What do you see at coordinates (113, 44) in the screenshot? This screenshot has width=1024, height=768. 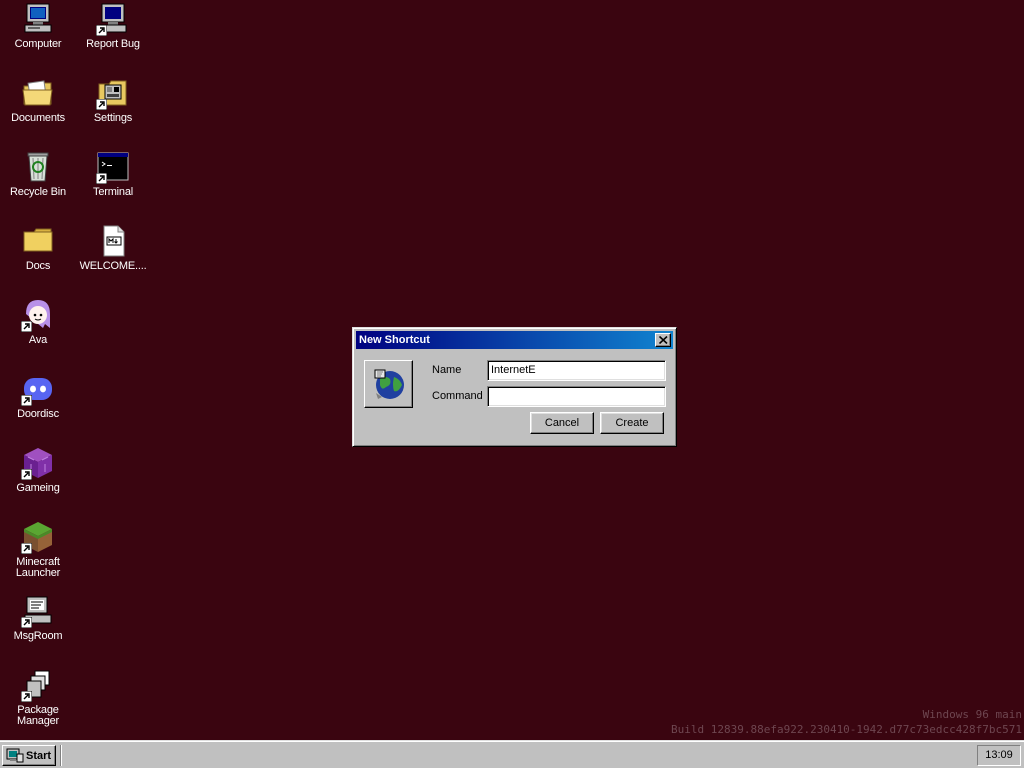 I see `desktop-icon-label: Report Bug` at bounding box center [113, 44].